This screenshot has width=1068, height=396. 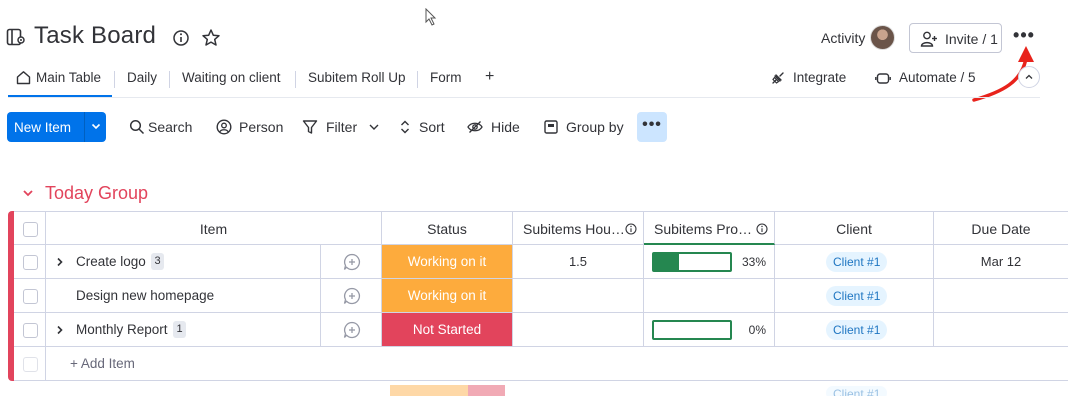 I want to click on subitems-hours-cell: 1.5, so click(x=578, y=262).